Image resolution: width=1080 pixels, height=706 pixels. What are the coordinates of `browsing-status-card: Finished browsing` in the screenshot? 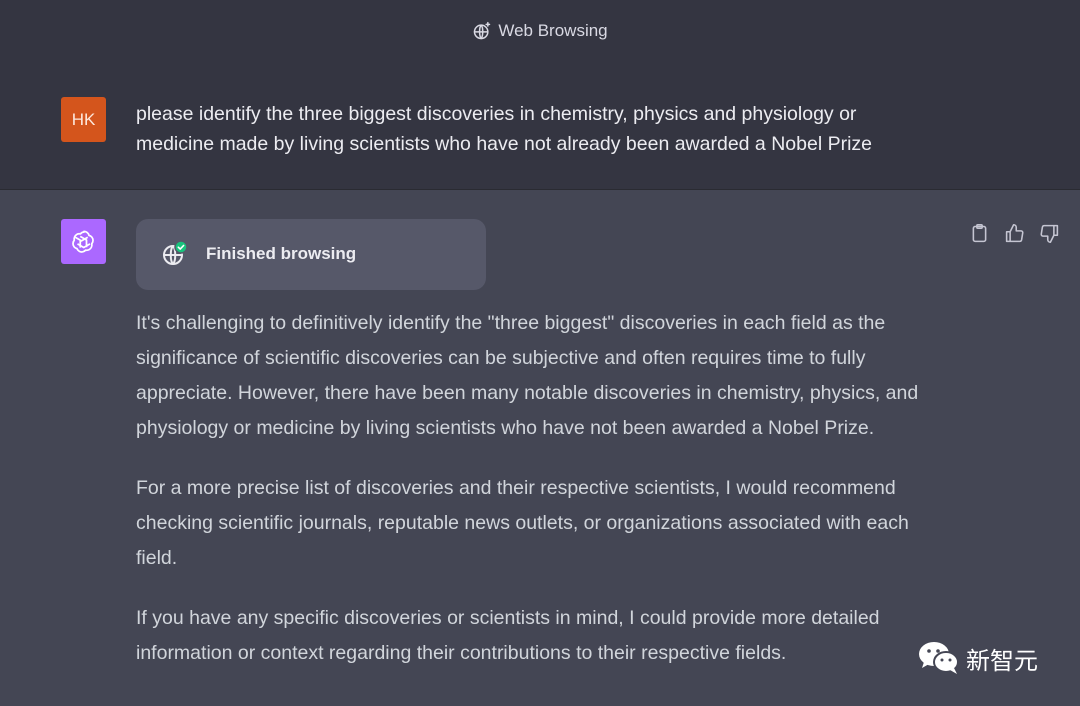 It's located at (311, 254).